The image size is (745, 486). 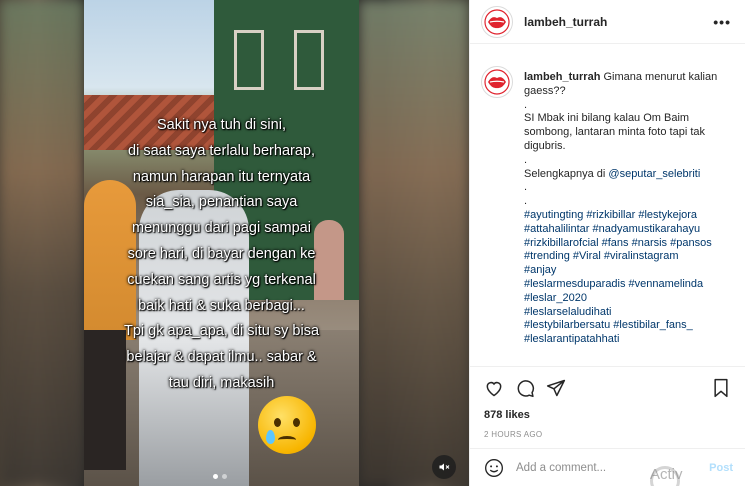 What do you see at coordinates (607, 388) in the screenshot?
I see `action-icons` at bounding box center [607, 388].